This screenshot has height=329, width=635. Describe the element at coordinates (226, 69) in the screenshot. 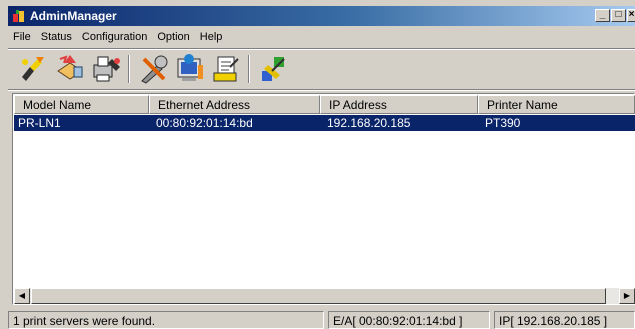

I see `printer-edit-icon` at that location.